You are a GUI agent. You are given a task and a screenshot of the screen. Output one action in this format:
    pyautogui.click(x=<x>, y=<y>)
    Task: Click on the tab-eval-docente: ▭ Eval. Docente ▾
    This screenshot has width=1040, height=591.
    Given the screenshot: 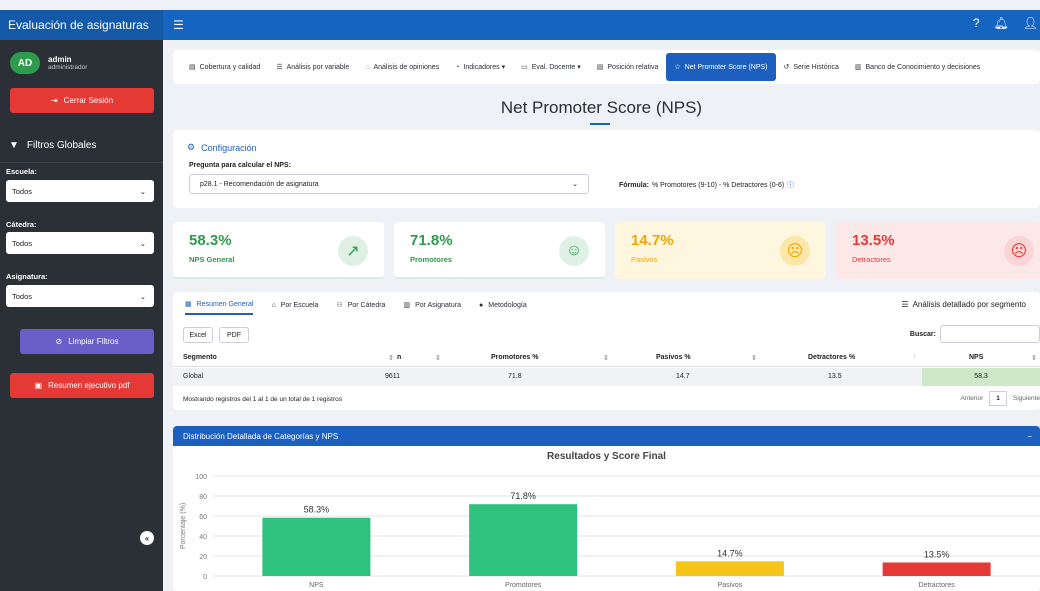 What is the action you would take?
    pyautogui.click(x=551, y=67)
    